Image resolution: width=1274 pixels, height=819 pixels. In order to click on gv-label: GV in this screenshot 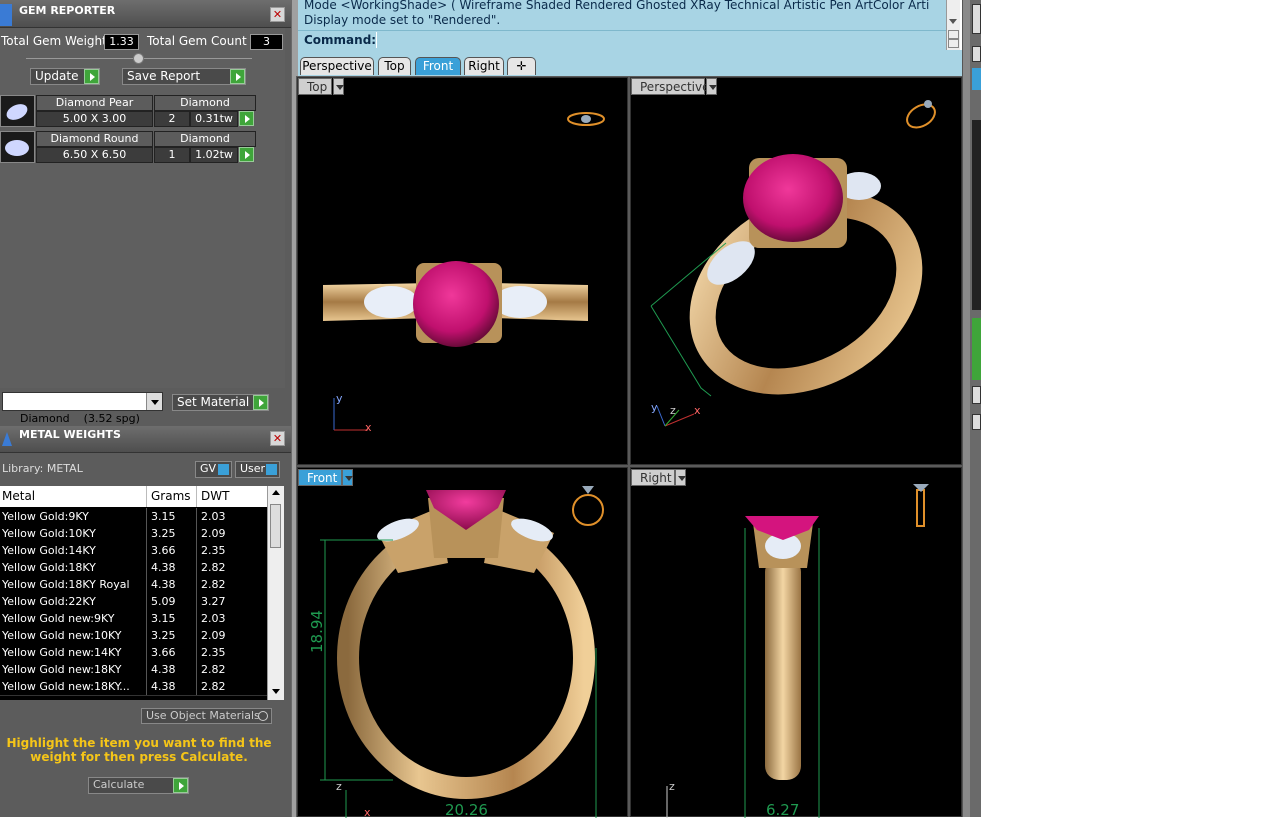, I will do `click(208, 468)`.